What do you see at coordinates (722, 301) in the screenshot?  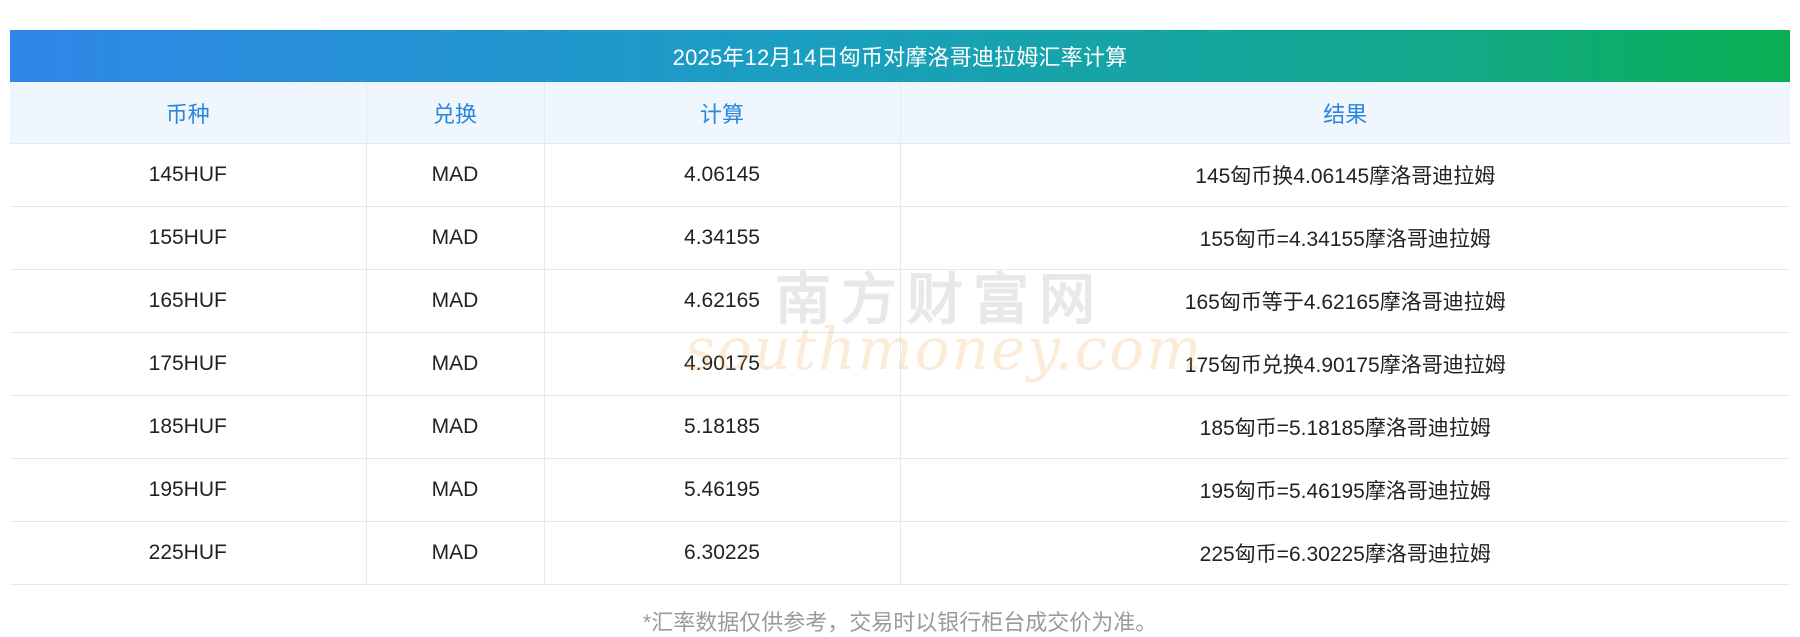 I see `cell-value: 4.62165` at bounding box center [722, 301].